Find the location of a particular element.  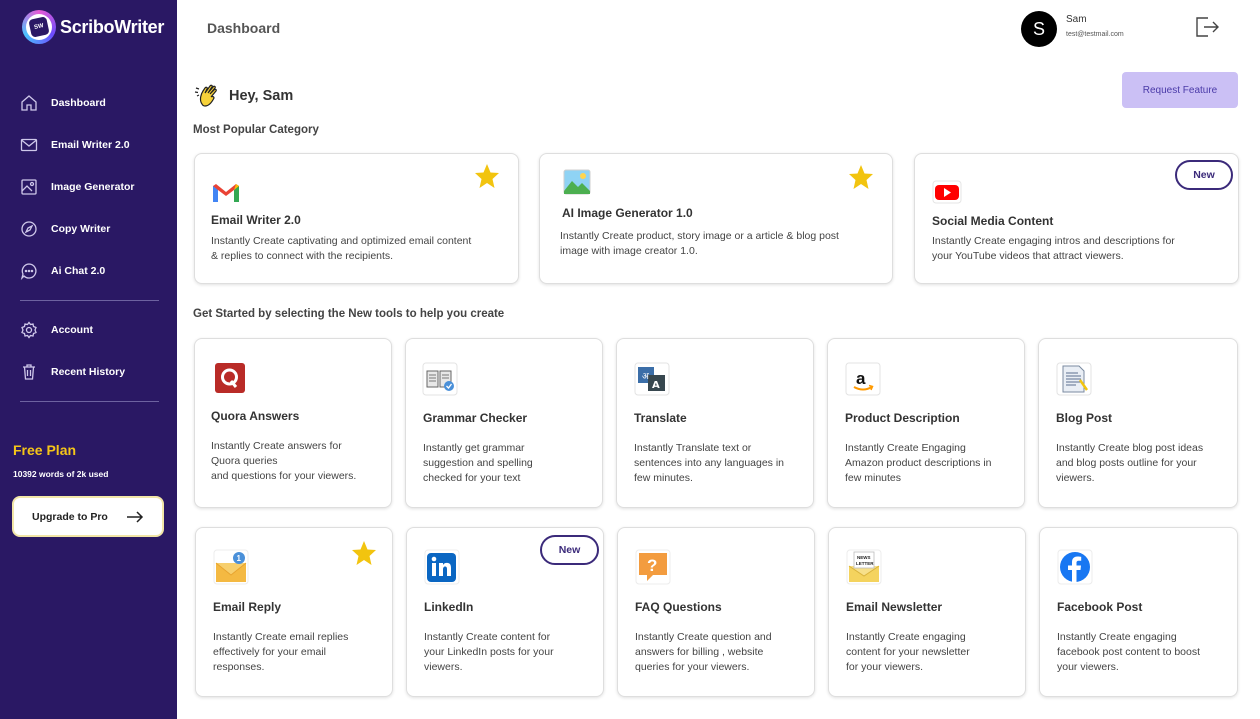

sidebar-item-label: Email Writer 2.0 is located at coordinates (90, 145).